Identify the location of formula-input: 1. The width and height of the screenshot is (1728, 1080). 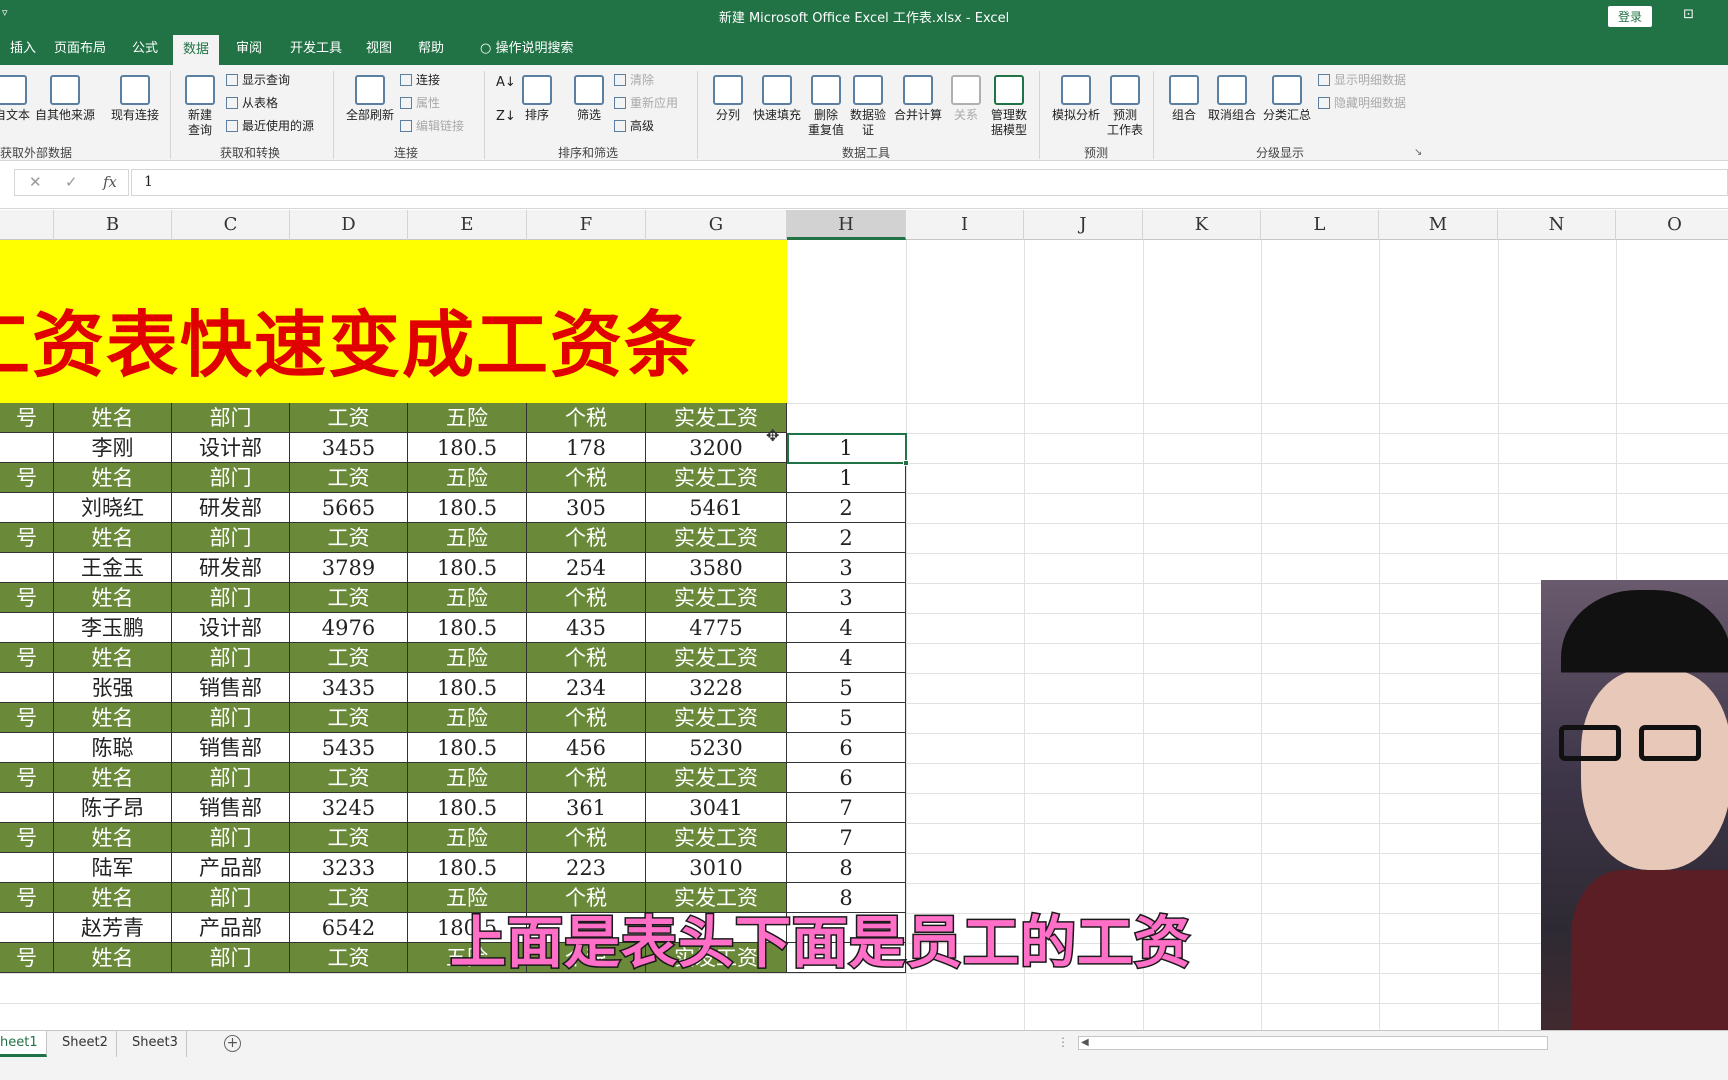
(929, 182).